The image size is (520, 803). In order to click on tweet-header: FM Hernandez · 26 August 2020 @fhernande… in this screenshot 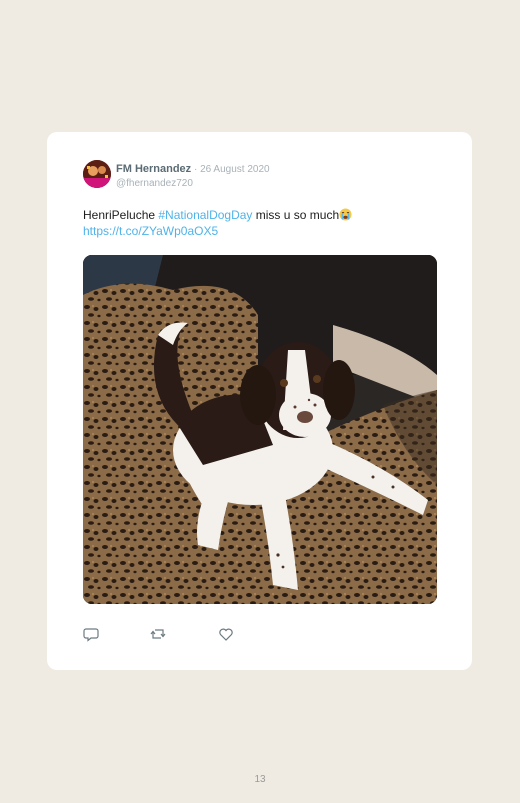, I will do `click(193, 176)`.